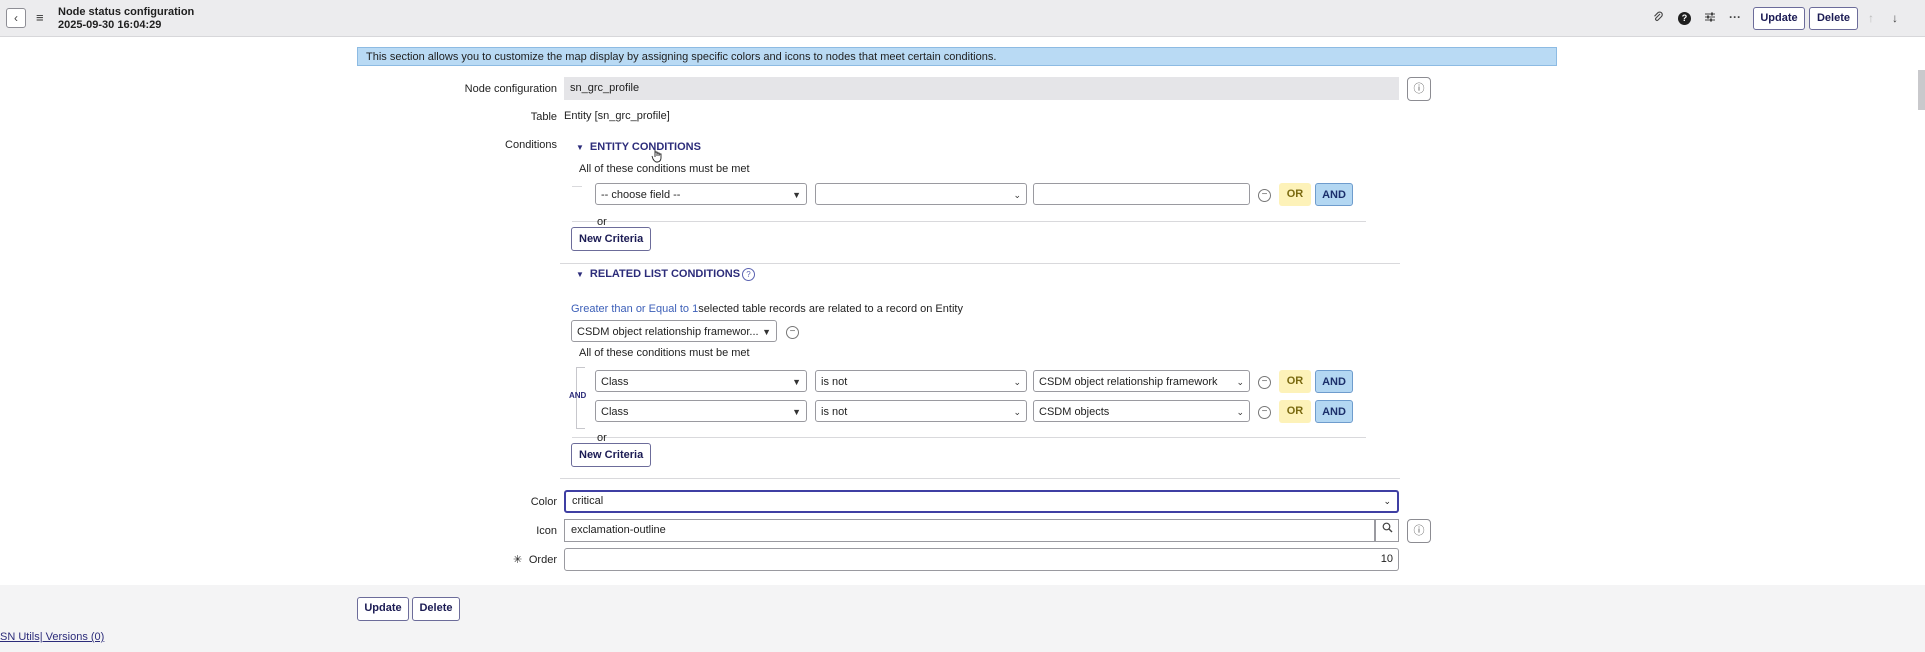 The height and width of the screenshot is (652, 1925). I want to click on color-label: Color, so click(543, 502).